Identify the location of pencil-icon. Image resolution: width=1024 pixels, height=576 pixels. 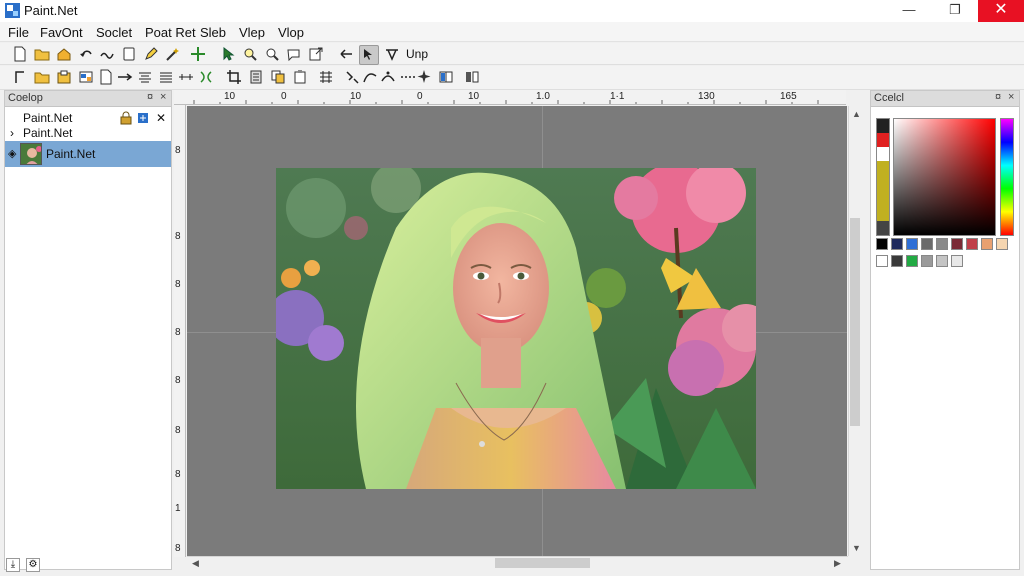
(151, 54).